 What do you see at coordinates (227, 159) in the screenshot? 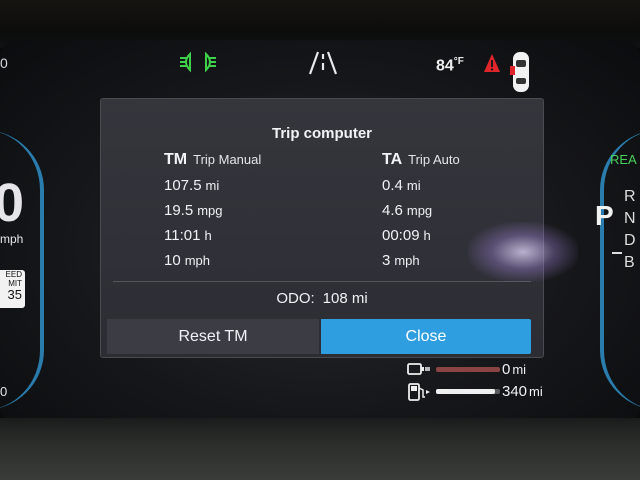
I see `tm-label: Trip Manual` at bounding box center [227, 159].